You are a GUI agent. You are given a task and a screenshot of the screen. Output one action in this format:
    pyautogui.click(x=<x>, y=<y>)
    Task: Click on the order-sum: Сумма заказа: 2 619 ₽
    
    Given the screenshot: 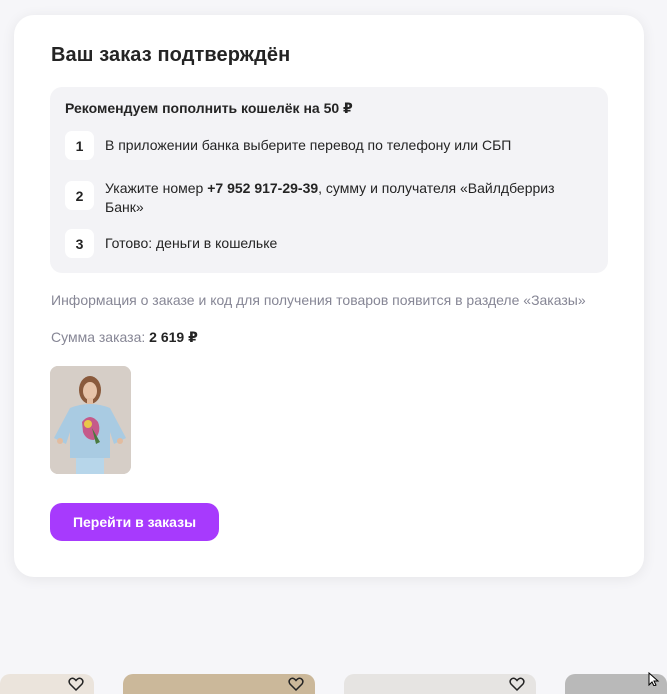 What is the action you would take?
    pyautogui.click(x=124, y=337)
    